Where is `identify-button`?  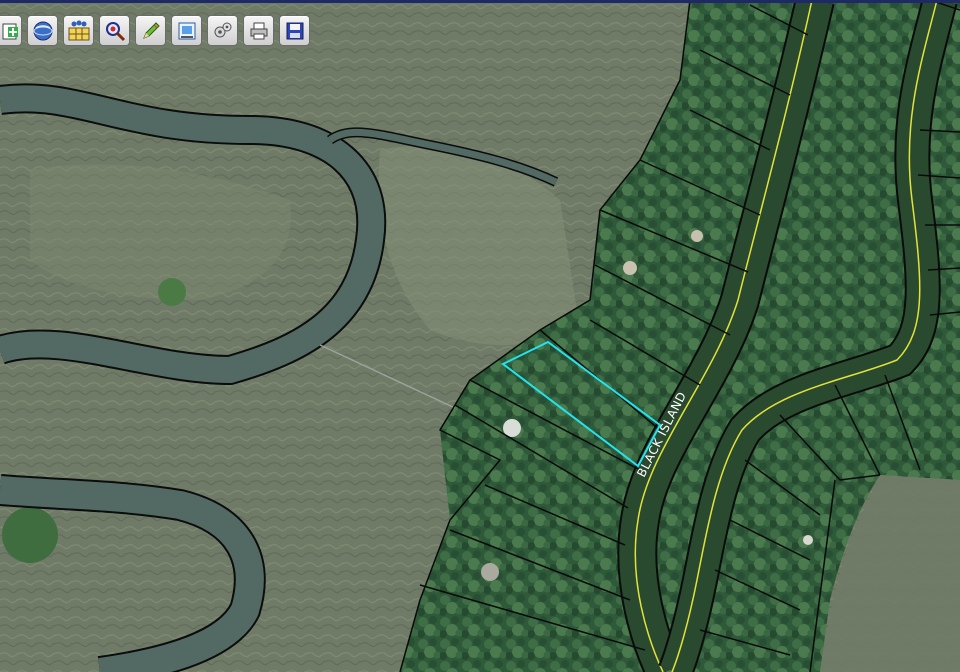 identify-button is located at coordinates (114, 30).